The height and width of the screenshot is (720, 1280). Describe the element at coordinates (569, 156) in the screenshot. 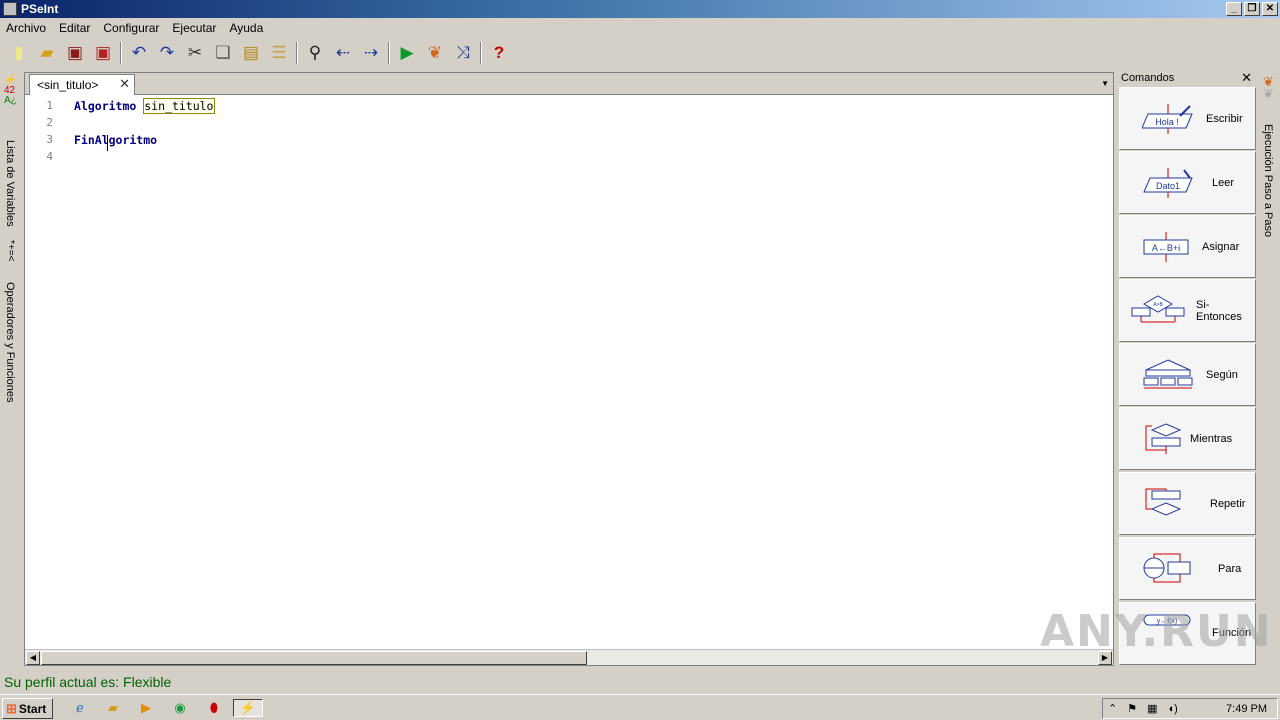

I see `code-line: 4` at that location.